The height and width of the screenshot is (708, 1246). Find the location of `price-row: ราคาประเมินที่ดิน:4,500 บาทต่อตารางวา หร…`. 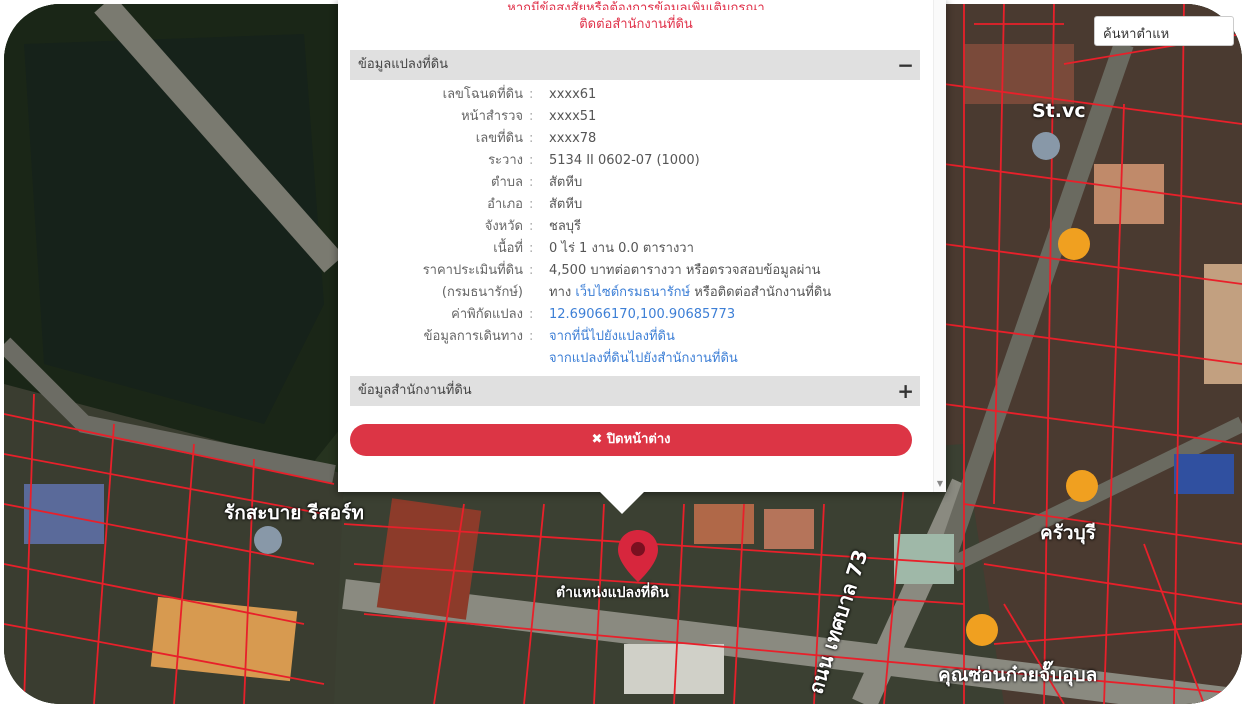

price-row: ราคาประเมินที่ดิน:4,500 บาทต่อตารางวา หร… is located at coordinates (636, 271).